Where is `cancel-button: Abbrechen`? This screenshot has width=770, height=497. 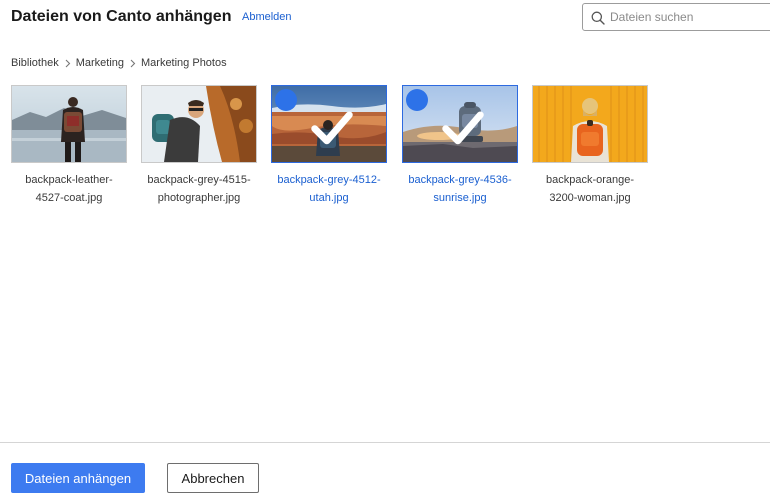
cancel-button: Abbrechen is located at coordinates (213, 478).